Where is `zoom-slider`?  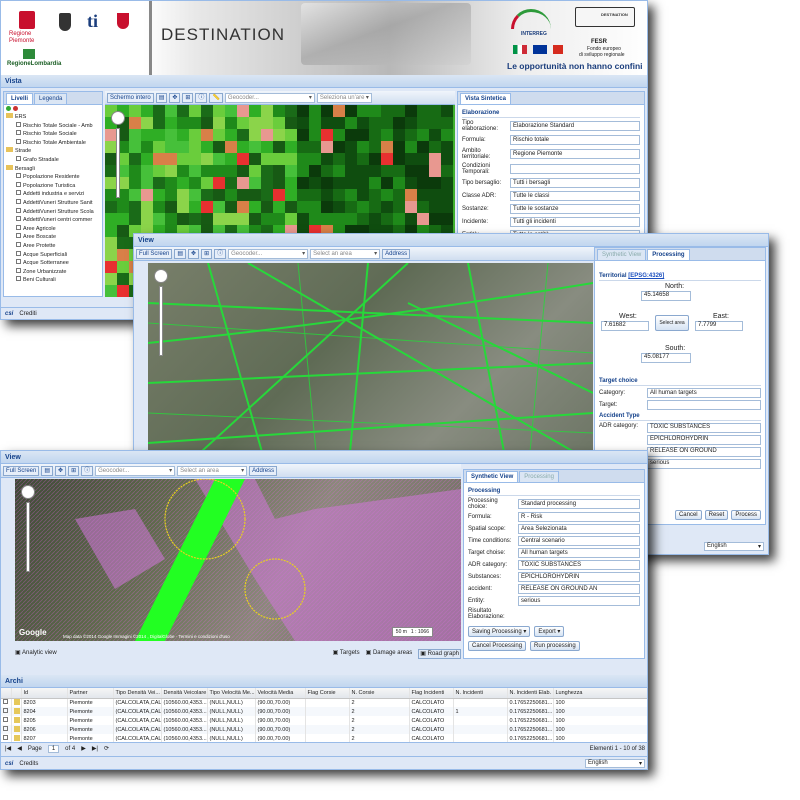
zoom-slider is located at coordinates (161, 321).